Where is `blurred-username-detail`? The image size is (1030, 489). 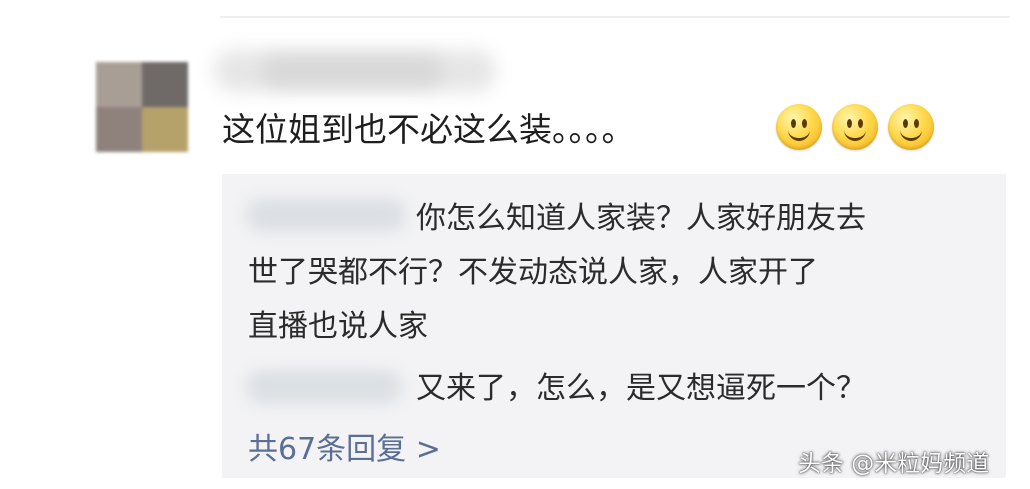 blurred-username-detail is located at coordinates (352, 71).